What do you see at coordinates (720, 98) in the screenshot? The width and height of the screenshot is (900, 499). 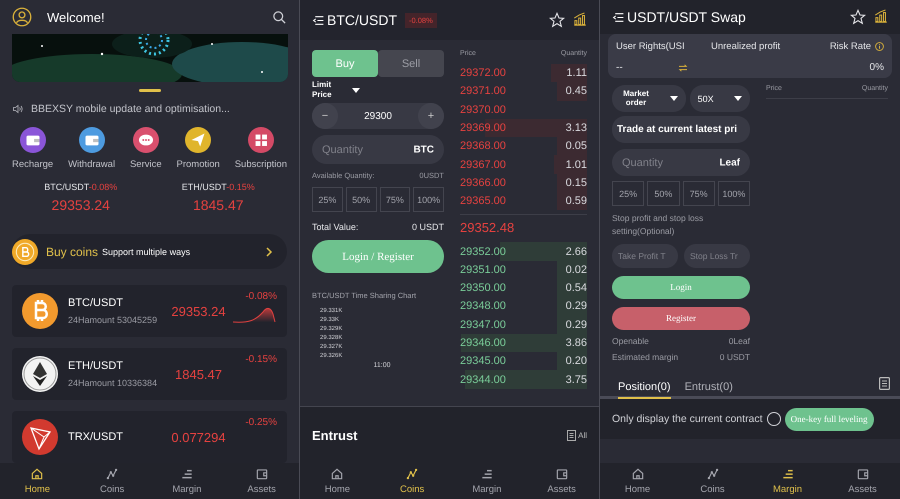 I see `leverage-dropdown: 50X` at bounding box center [720, 98].